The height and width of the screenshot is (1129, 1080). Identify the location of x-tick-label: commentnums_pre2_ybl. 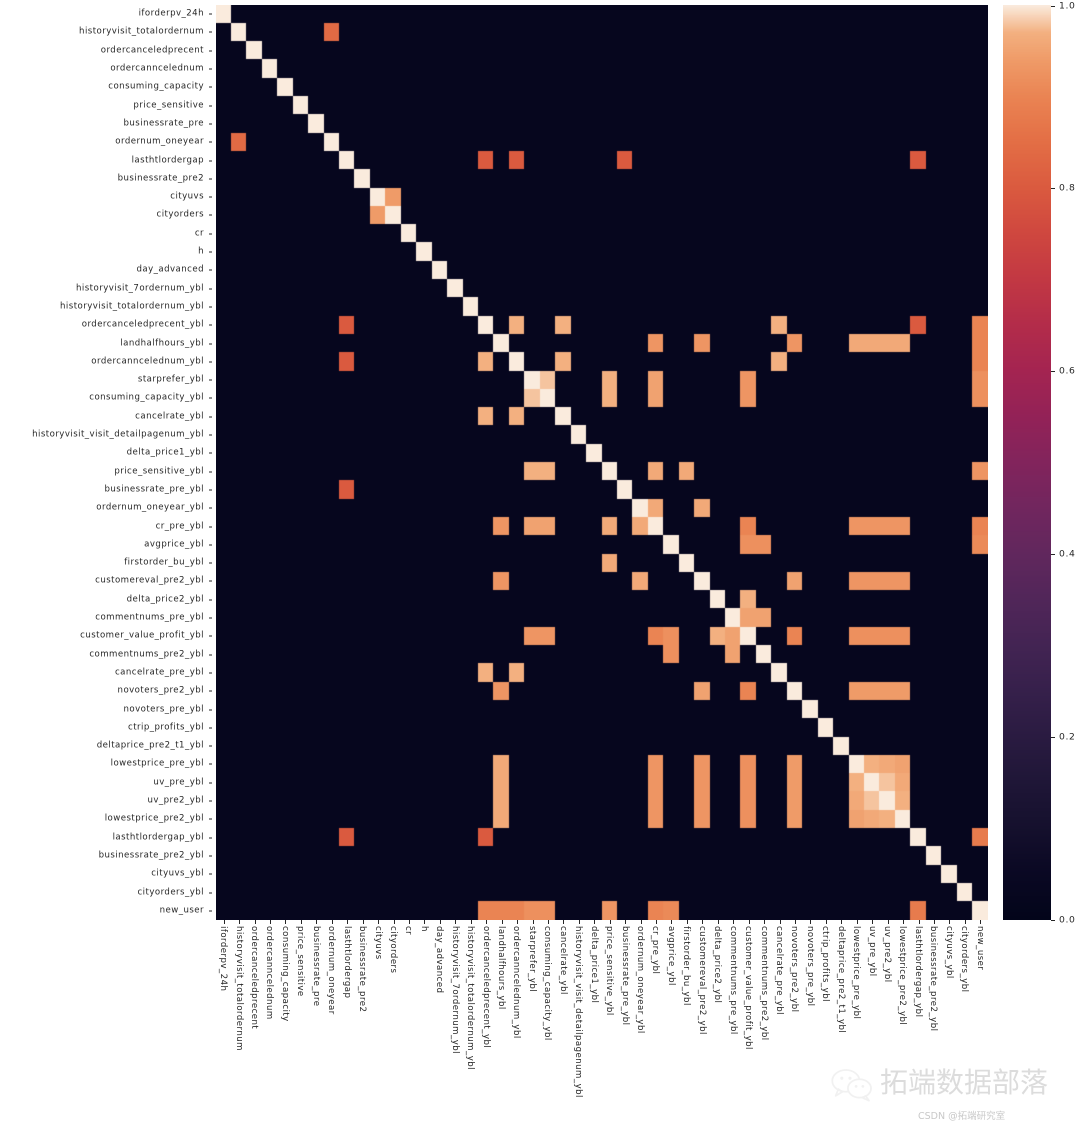
(763, 983).